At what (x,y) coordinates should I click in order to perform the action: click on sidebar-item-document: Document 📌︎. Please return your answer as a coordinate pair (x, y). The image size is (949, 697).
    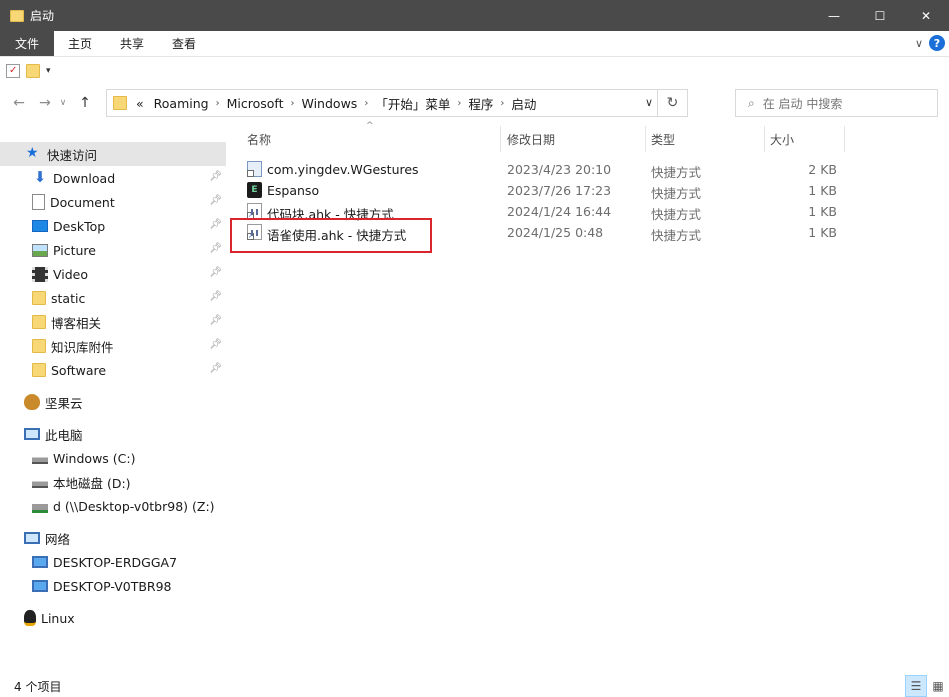
    Looking at the image, I should click on (113, 202).